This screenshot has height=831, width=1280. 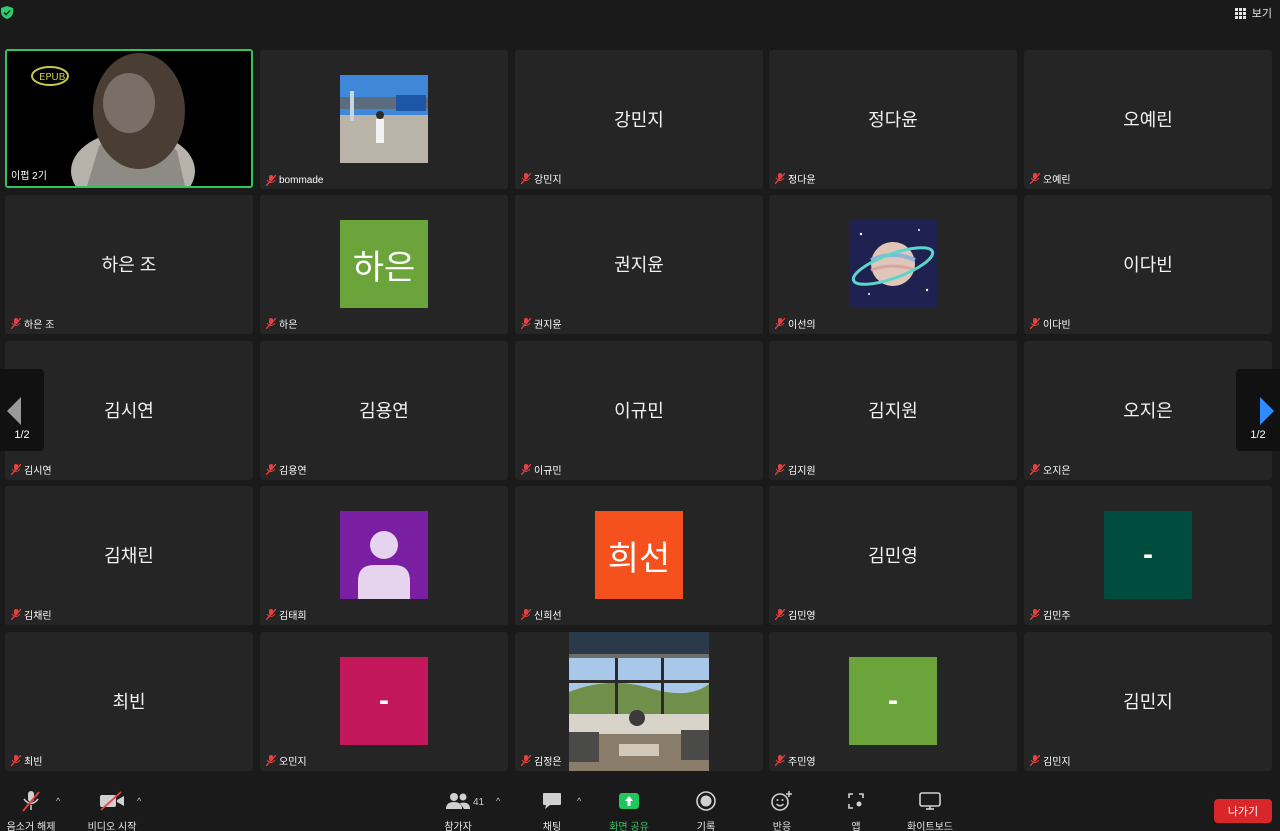 I want to click on grid-icon, so click(x=1240, y=13).